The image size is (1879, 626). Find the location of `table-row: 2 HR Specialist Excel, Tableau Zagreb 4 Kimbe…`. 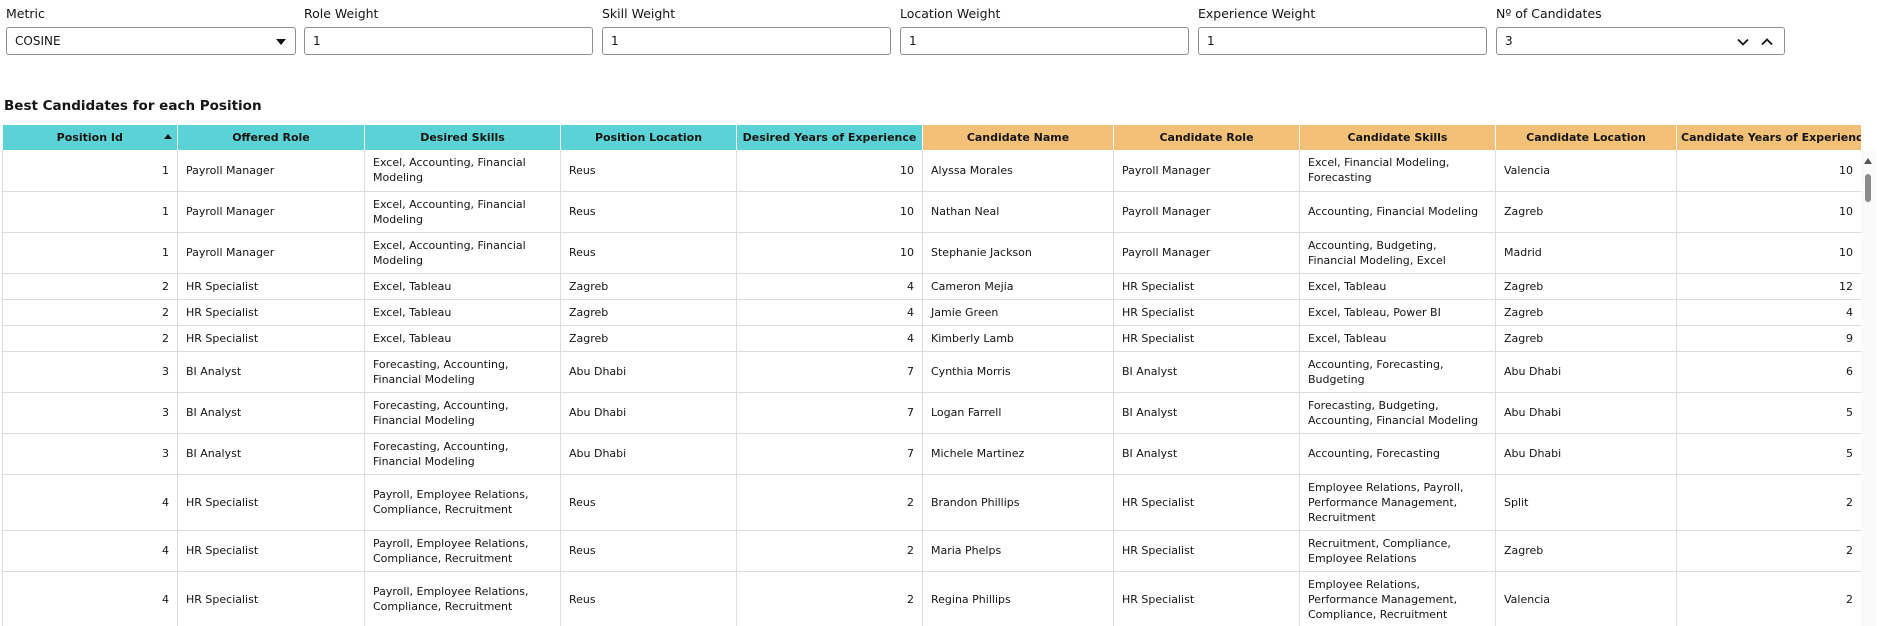

table-row: 2 HR Specialist Excel, Tableau Zagreb 4 Kimbe… is located at coordinates (931, 338).